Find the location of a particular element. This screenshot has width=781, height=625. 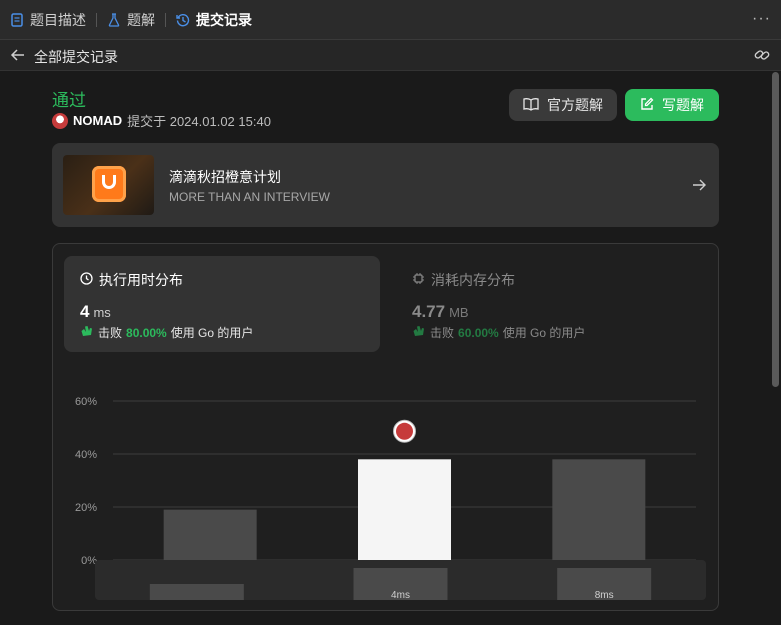

mini-bar-label: 4ms is located at coordinates (400, 595).